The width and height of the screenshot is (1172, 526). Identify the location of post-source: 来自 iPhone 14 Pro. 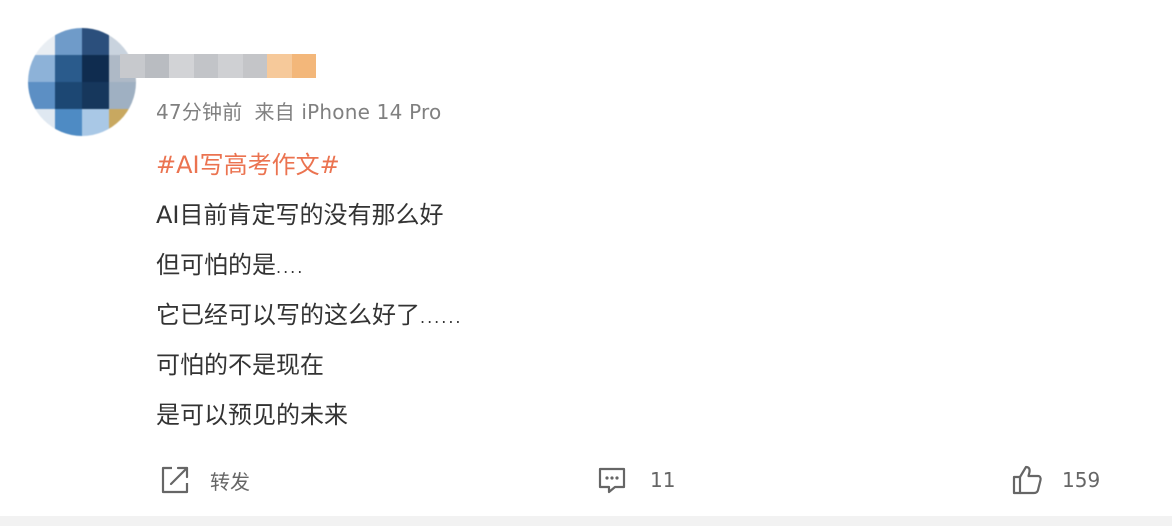
(348, 112).